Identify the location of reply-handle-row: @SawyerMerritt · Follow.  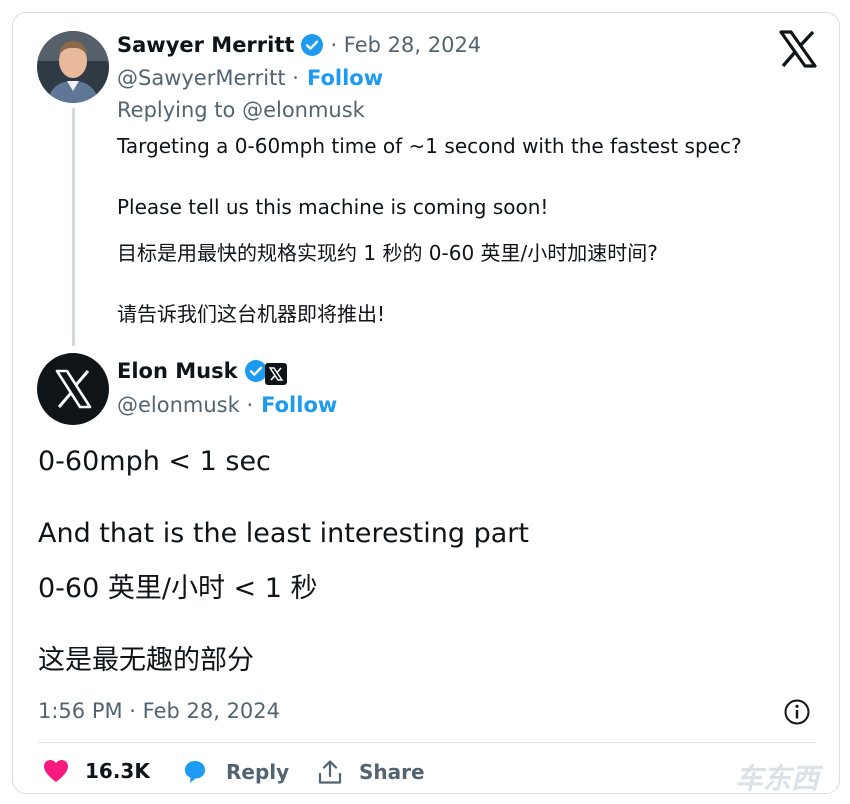
(250, 78).